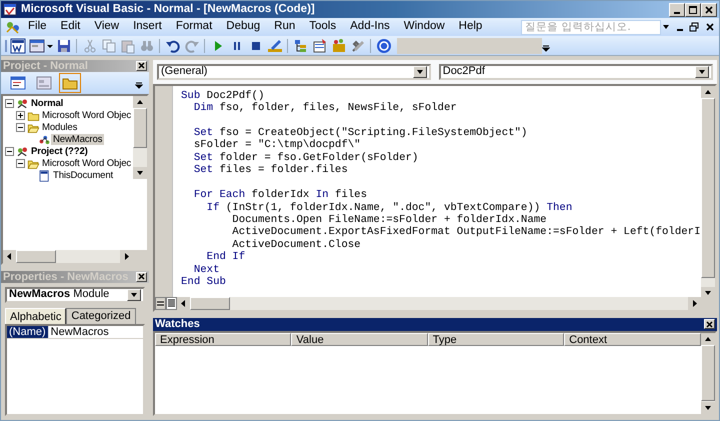 The image size is (720, 421). Describe the element at coordinates (294, 72) in the screenshot. I see `object-dropdown: (General)` at that location.